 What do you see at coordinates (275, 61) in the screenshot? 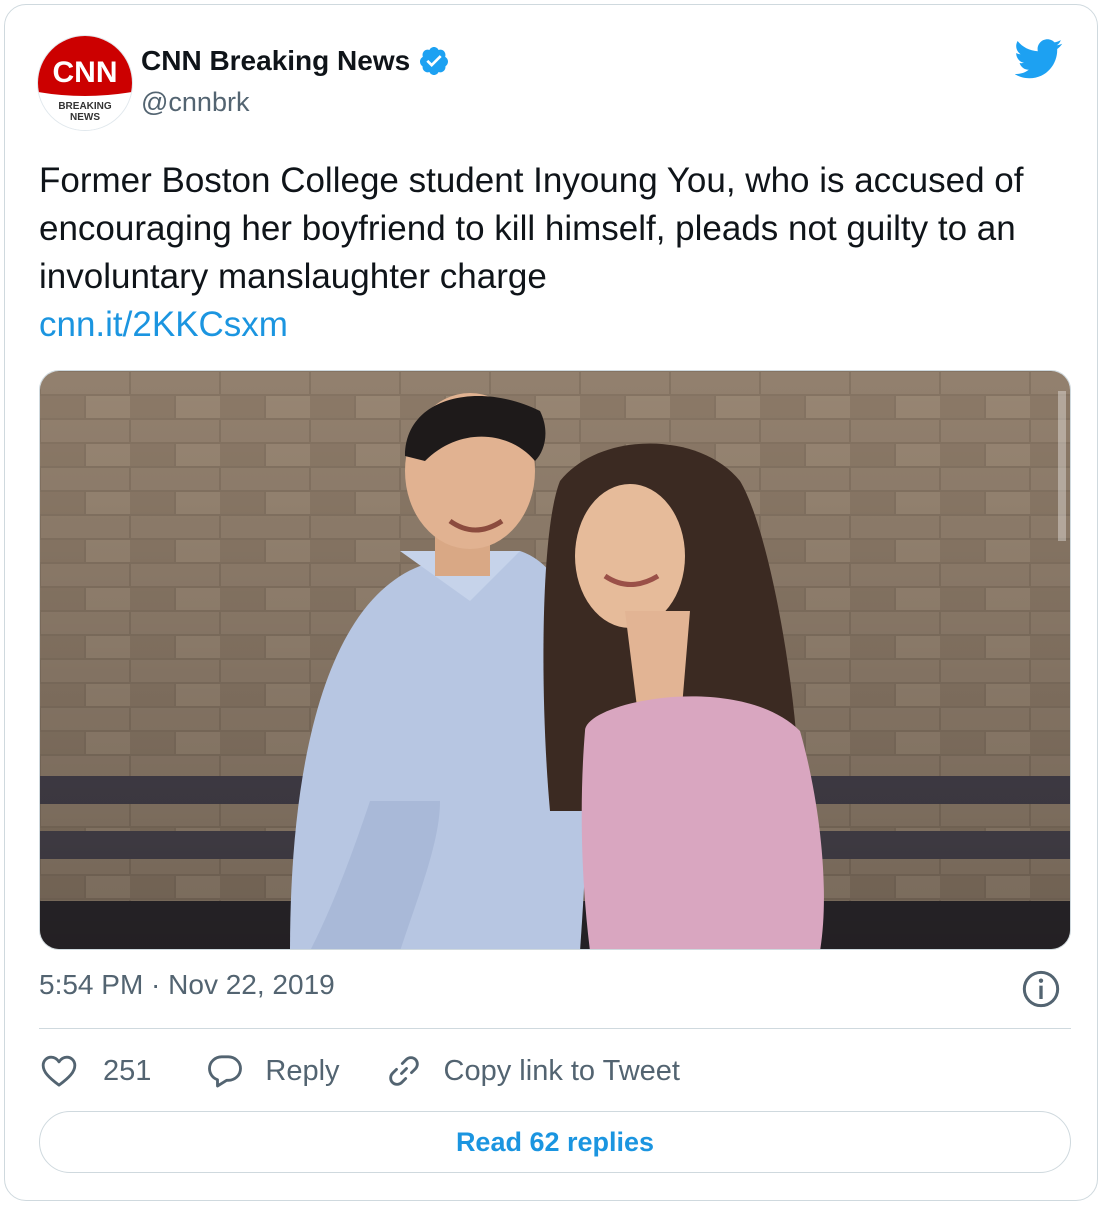
I see `author-name: CNN Breaking News` at bounding box center [275, 61].